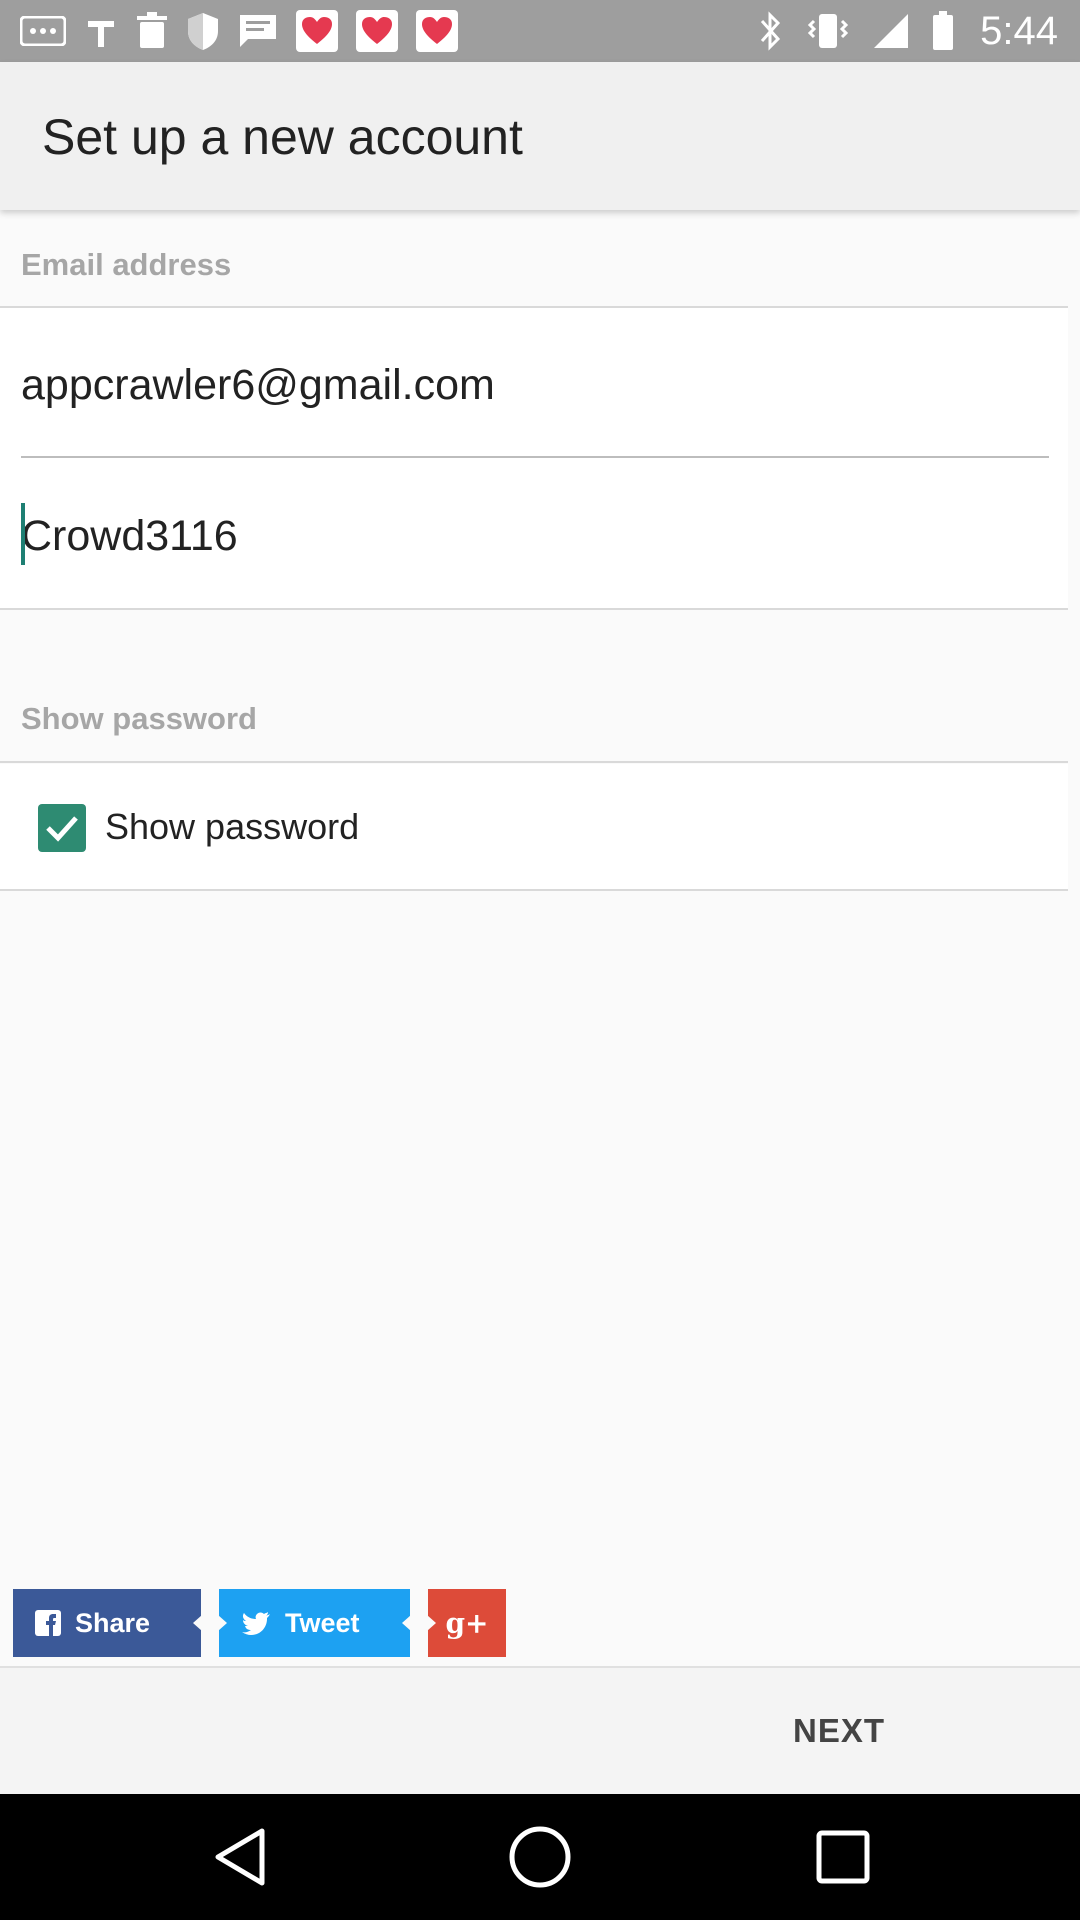 Image resolution: width=1080 pixels, height=1920 pixels. What do you see at coordinates (126, 264) in the screenshot?
I see `email-section-label: Email address` at bounding box center [126, 264].